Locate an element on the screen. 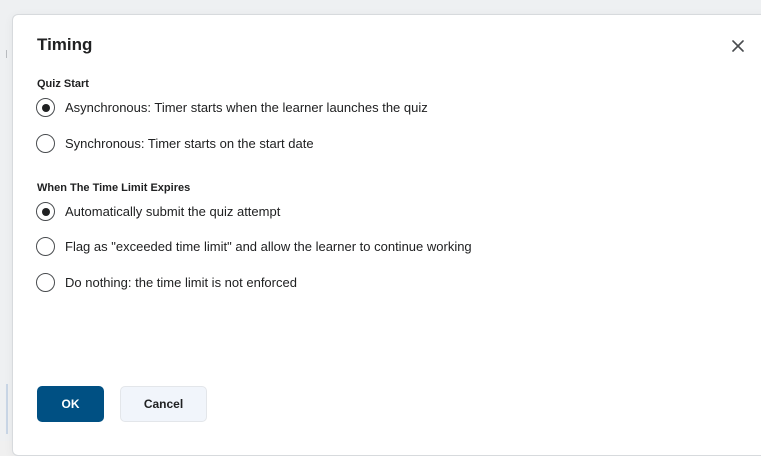 The height and width of the screenshot is (456, 761). radio-auto-submit: Automatically submit the quiz attempt is located at coordinates (158, 211).